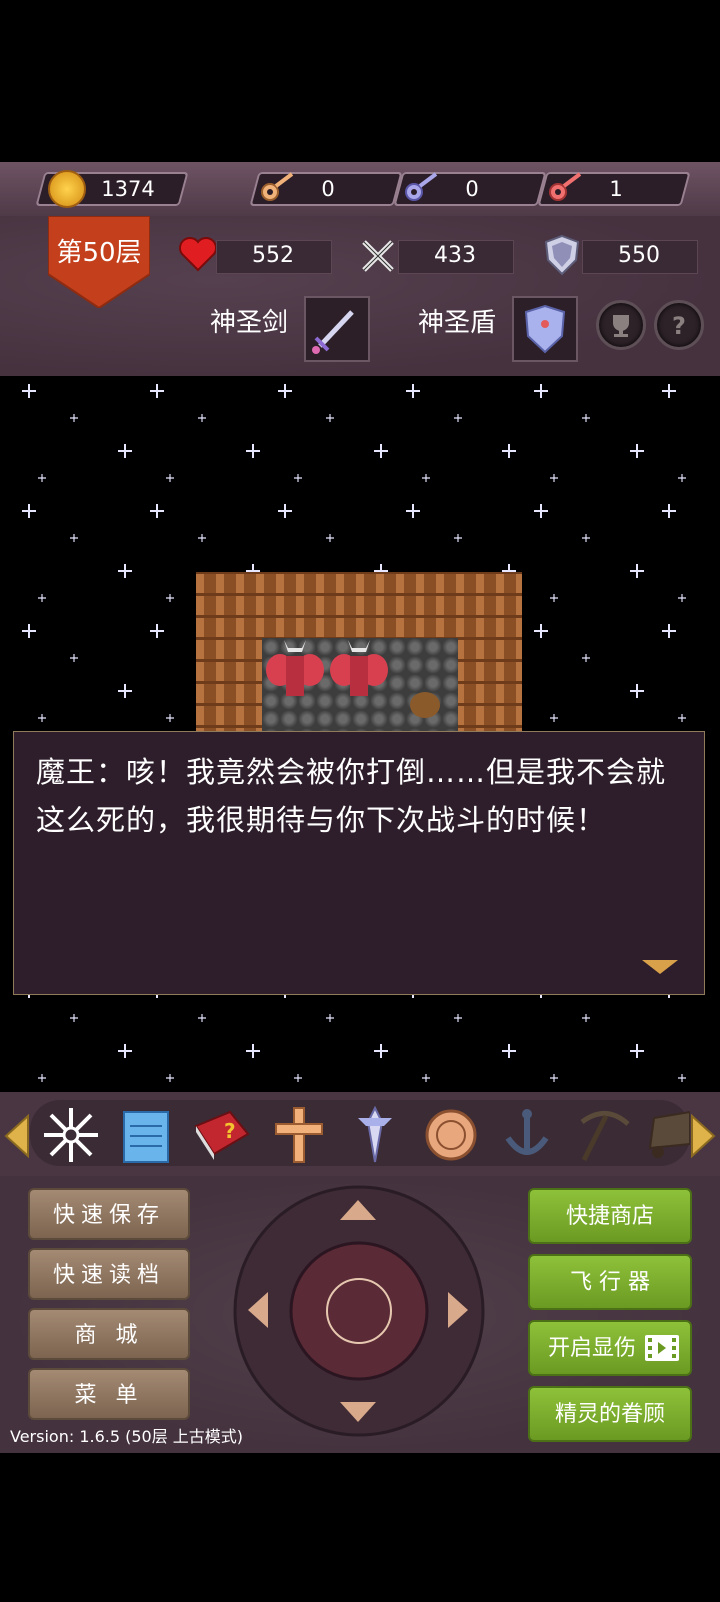  What do you see at coordinates (639, 256) in the screenshot?
I see `defense-value: 550` at bounding box center [639, 256].